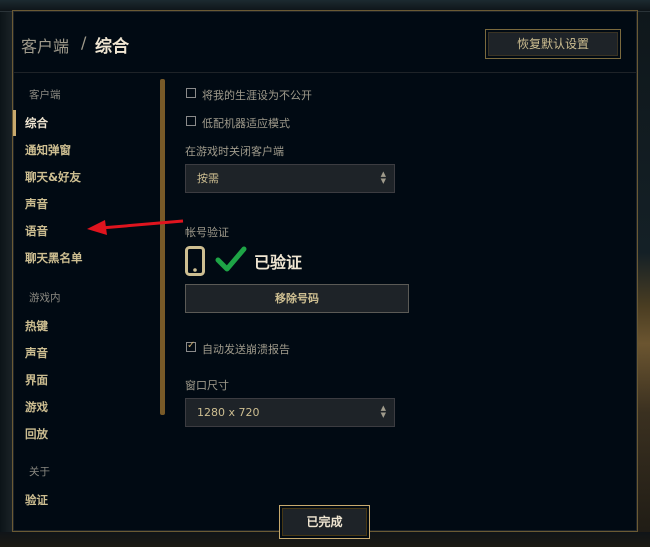 The width and height of the screenshot is (650, 547). I want to click on background-left-strip, so click(6, 279).